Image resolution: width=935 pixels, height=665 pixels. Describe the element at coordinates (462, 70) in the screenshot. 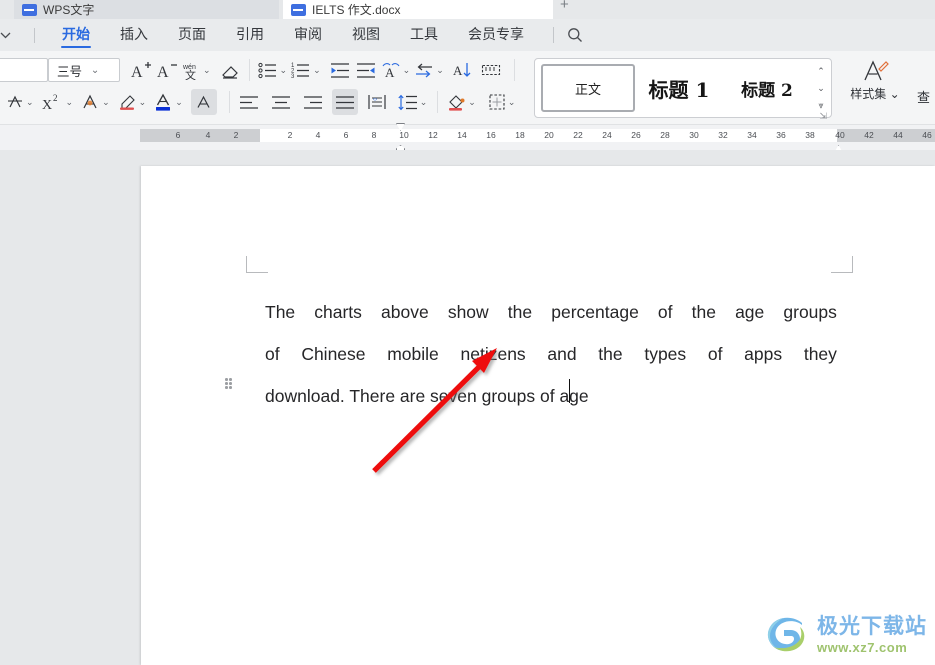

I see `sort-button: A` at that location.